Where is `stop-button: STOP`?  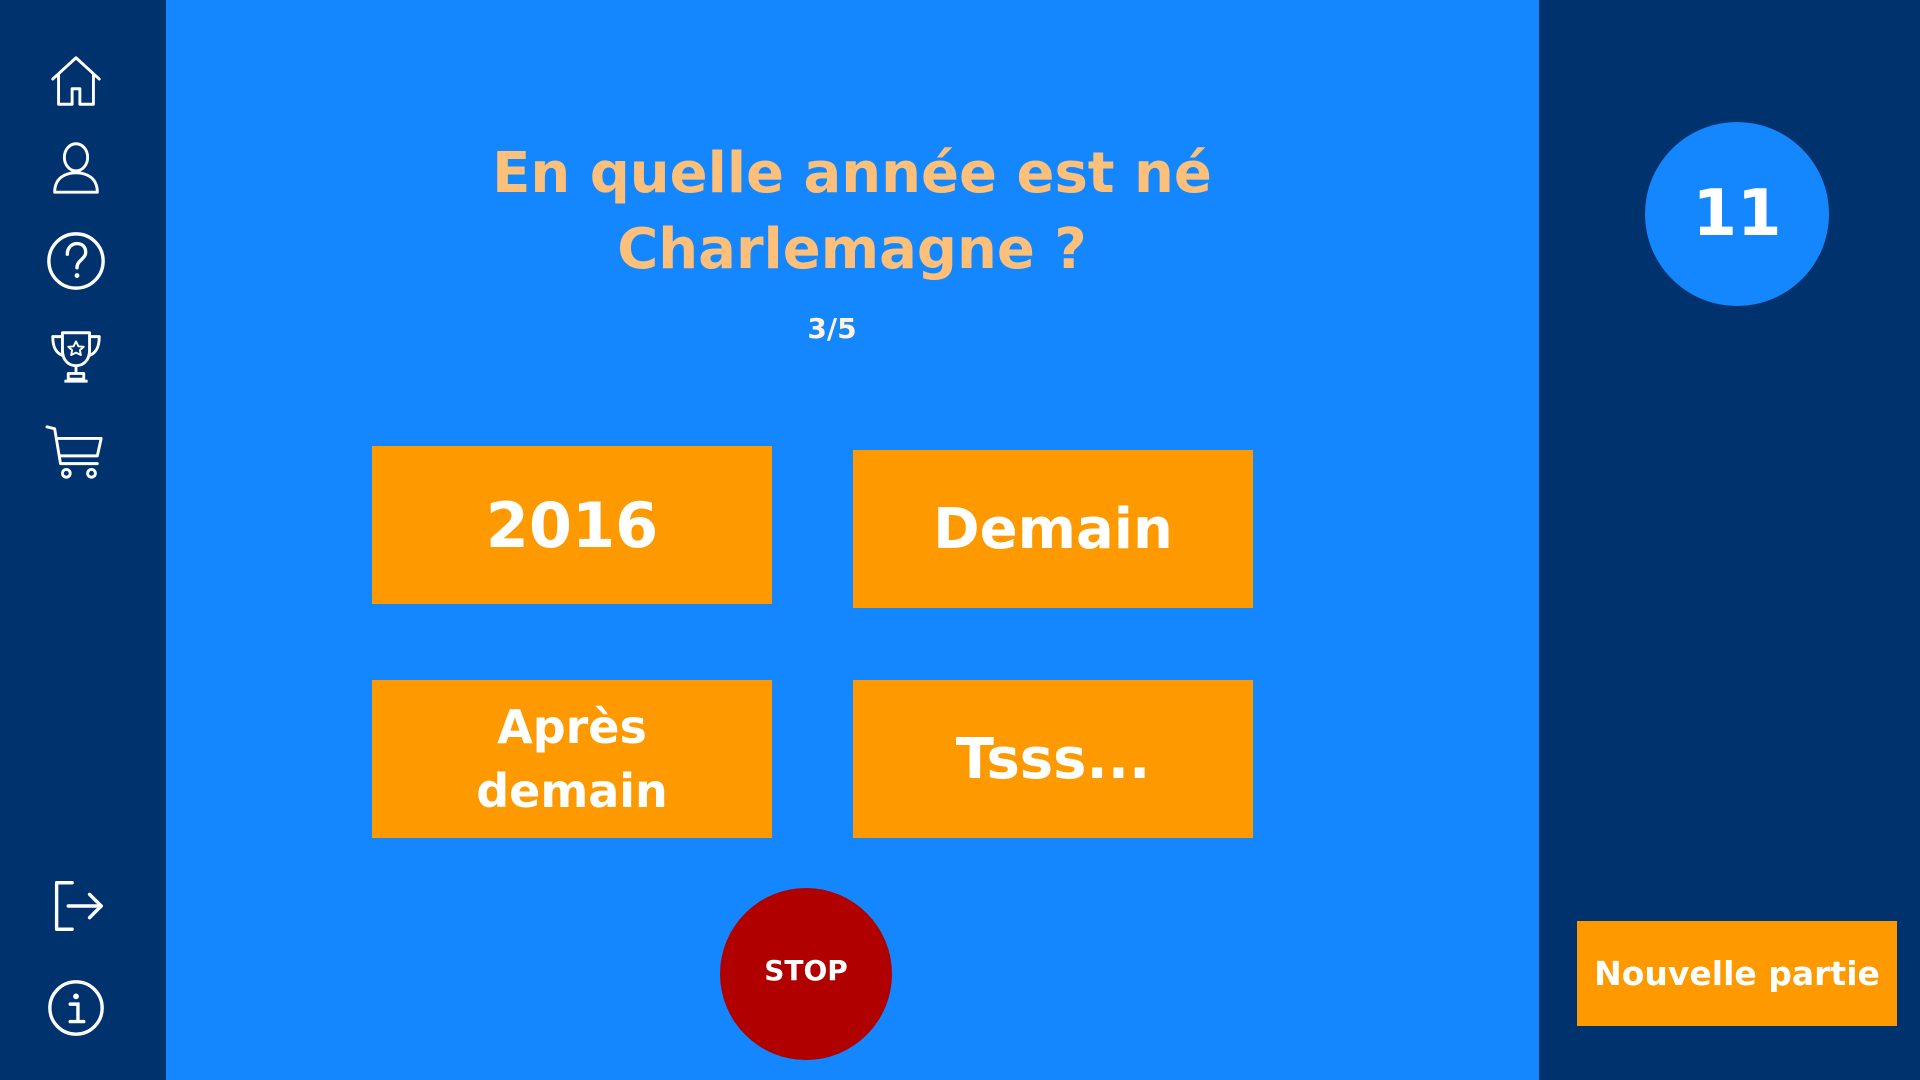
stop-button: STOP is located at coordinates (806, 974).